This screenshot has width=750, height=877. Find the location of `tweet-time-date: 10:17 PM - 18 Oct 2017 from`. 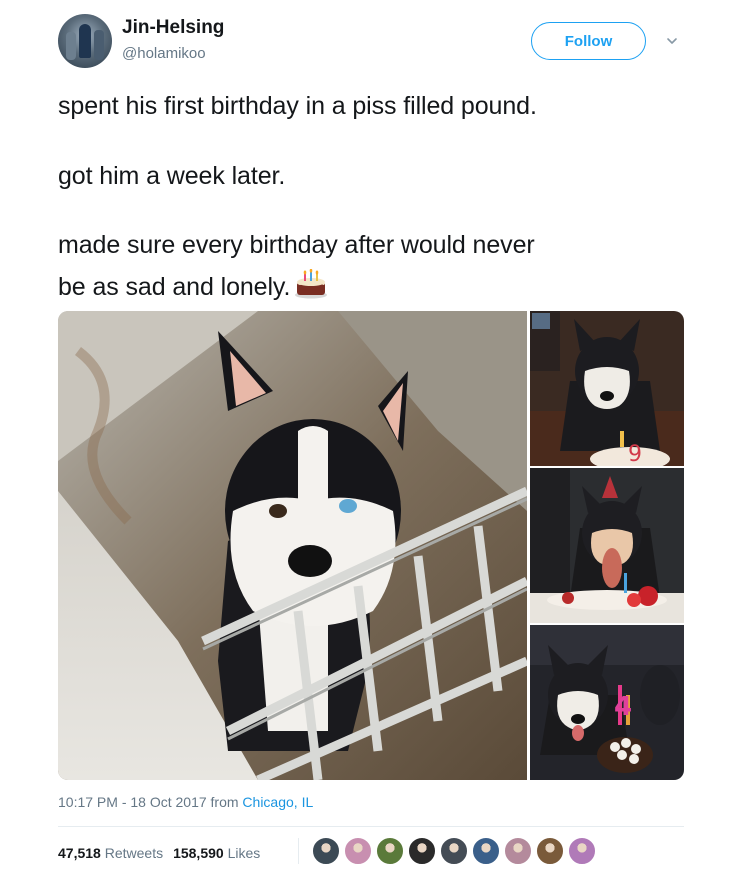

tweet-time-date: 10:17 PM - 18 Oct 2017 from is located at coordinates (150, 802).